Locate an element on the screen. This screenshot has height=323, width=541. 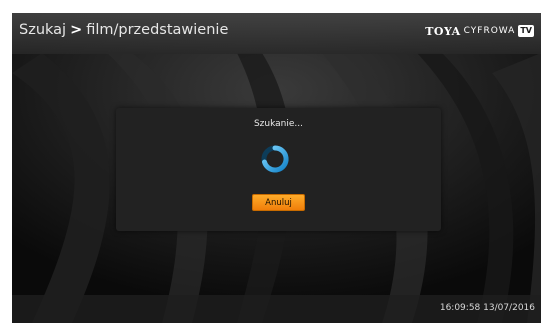
logo-brand: TOYA is located at coordinates (443, 31).